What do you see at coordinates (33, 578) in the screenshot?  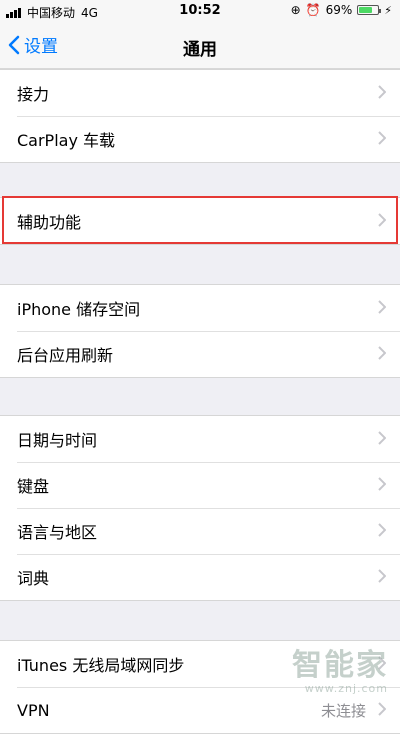 I see `row-label: 词典` at bounding box center [33, 578].